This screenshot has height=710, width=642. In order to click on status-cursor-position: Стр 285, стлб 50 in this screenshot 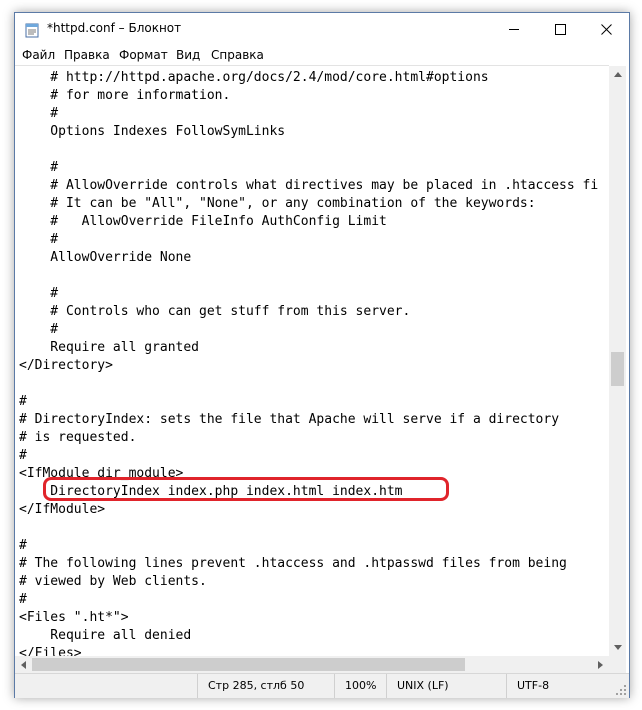, I will do `click(261, 686)`.